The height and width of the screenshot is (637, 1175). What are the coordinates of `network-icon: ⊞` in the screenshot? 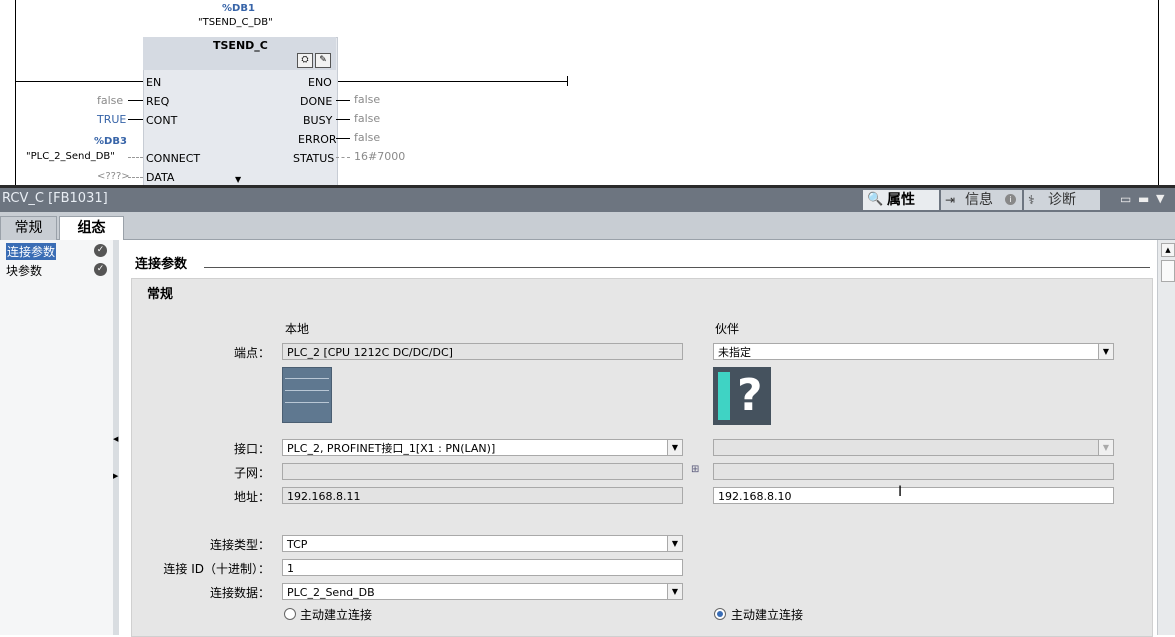 It's located at (695, 469).